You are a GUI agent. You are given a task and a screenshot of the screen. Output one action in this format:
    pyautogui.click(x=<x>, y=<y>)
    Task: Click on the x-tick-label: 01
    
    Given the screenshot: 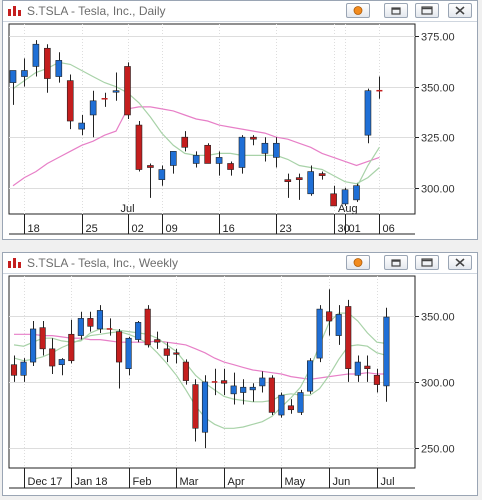 What is the action you would take?
    pyautogui.click(x=355, y=229)
    